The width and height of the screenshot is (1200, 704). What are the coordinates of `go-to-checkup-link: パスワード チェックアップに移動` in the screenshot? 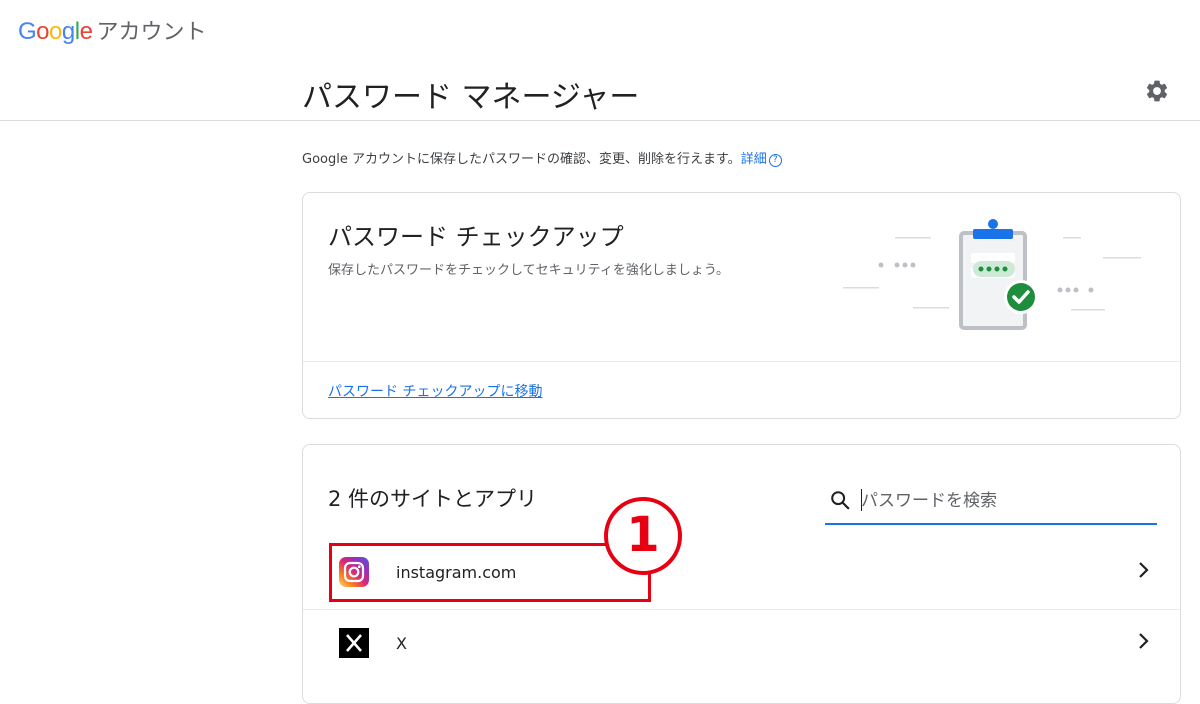 It's located at (435, 391).